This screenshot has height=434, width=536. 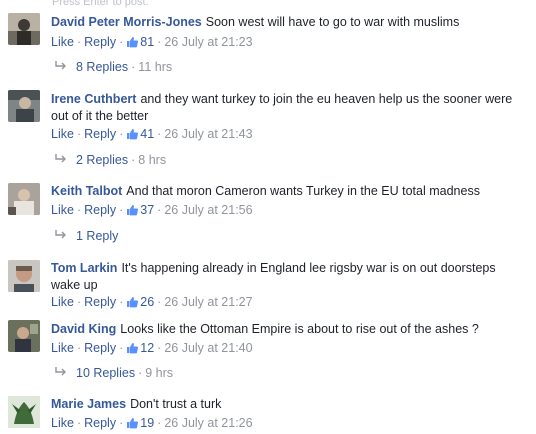 What do you see at coordinates (208, 423) in the screenshot?
I see `comment-timestamp: 26 July at 21:26` at bounding box center [208, 423].